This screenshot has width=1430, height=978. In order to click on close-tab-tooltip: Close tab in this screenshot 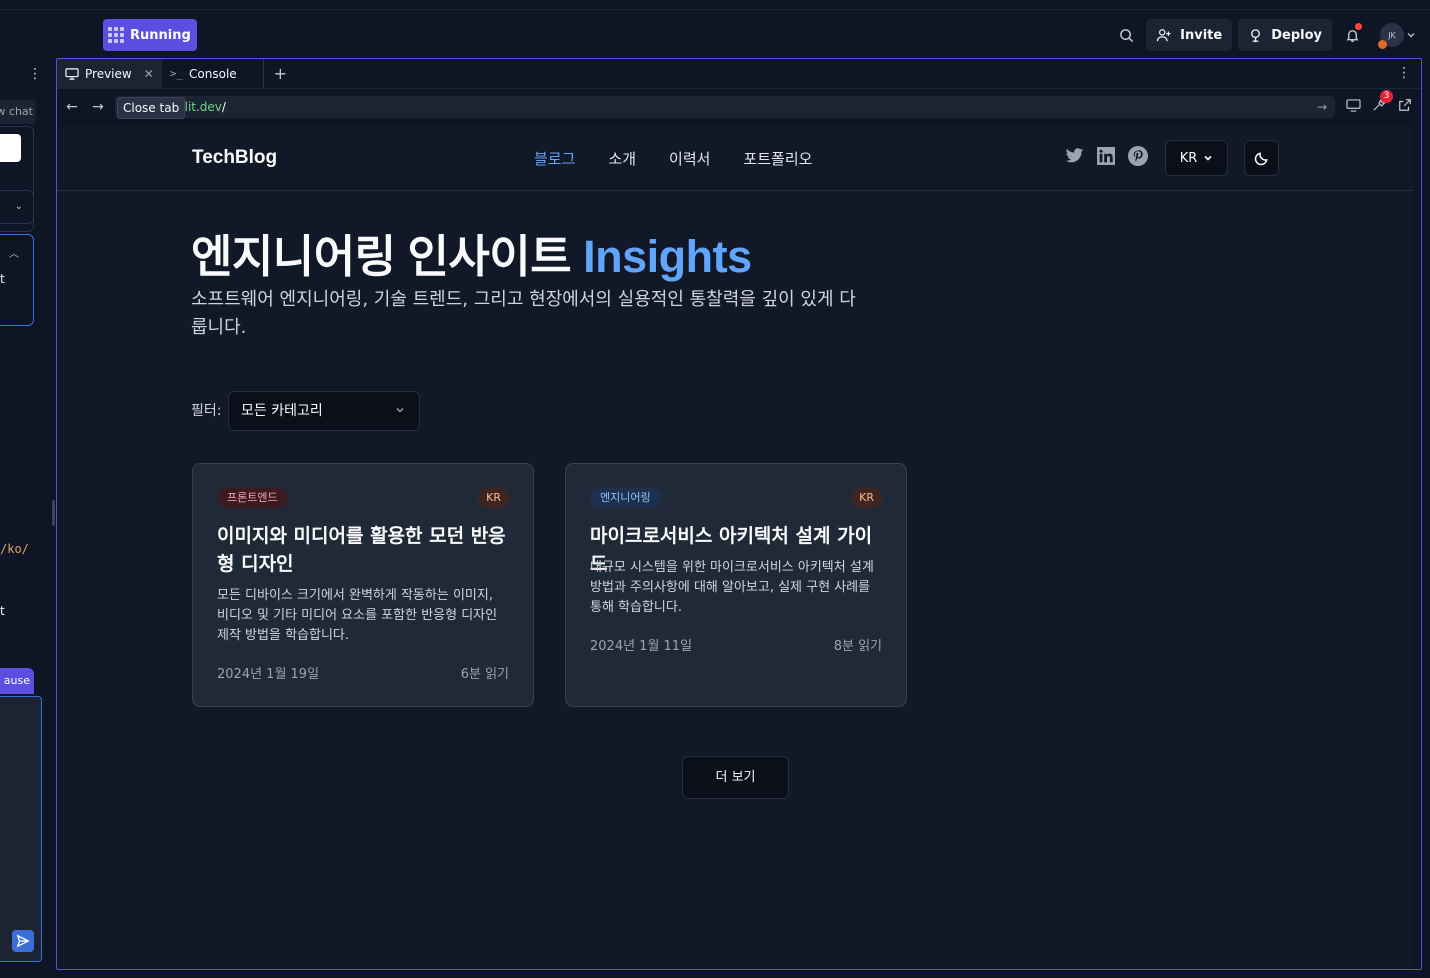, I will do `click(151, 108)`.